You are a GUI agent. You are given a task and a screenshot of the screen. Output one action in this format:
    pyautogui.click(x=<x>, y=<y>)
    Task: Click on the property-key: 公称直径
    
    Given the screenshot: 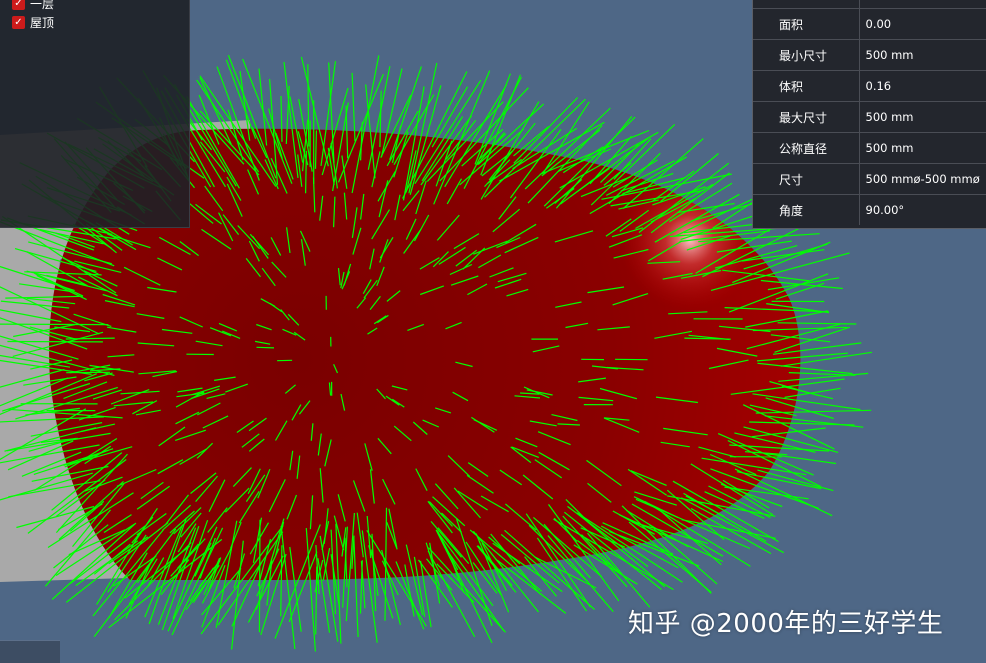 What is the action you would take?
    pyautogui.click(x=806, y=148)
    